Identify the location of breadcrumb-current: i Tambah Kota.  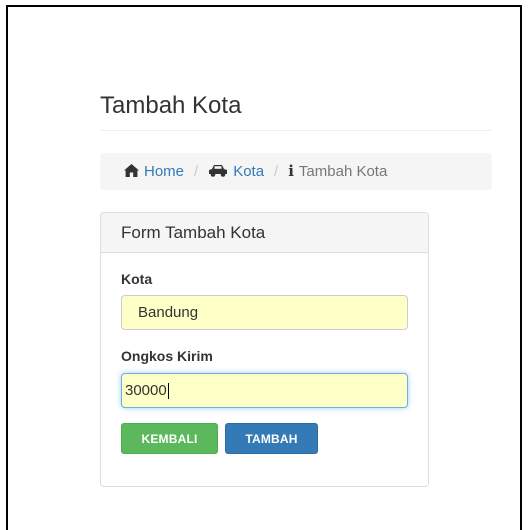
(337, 171).